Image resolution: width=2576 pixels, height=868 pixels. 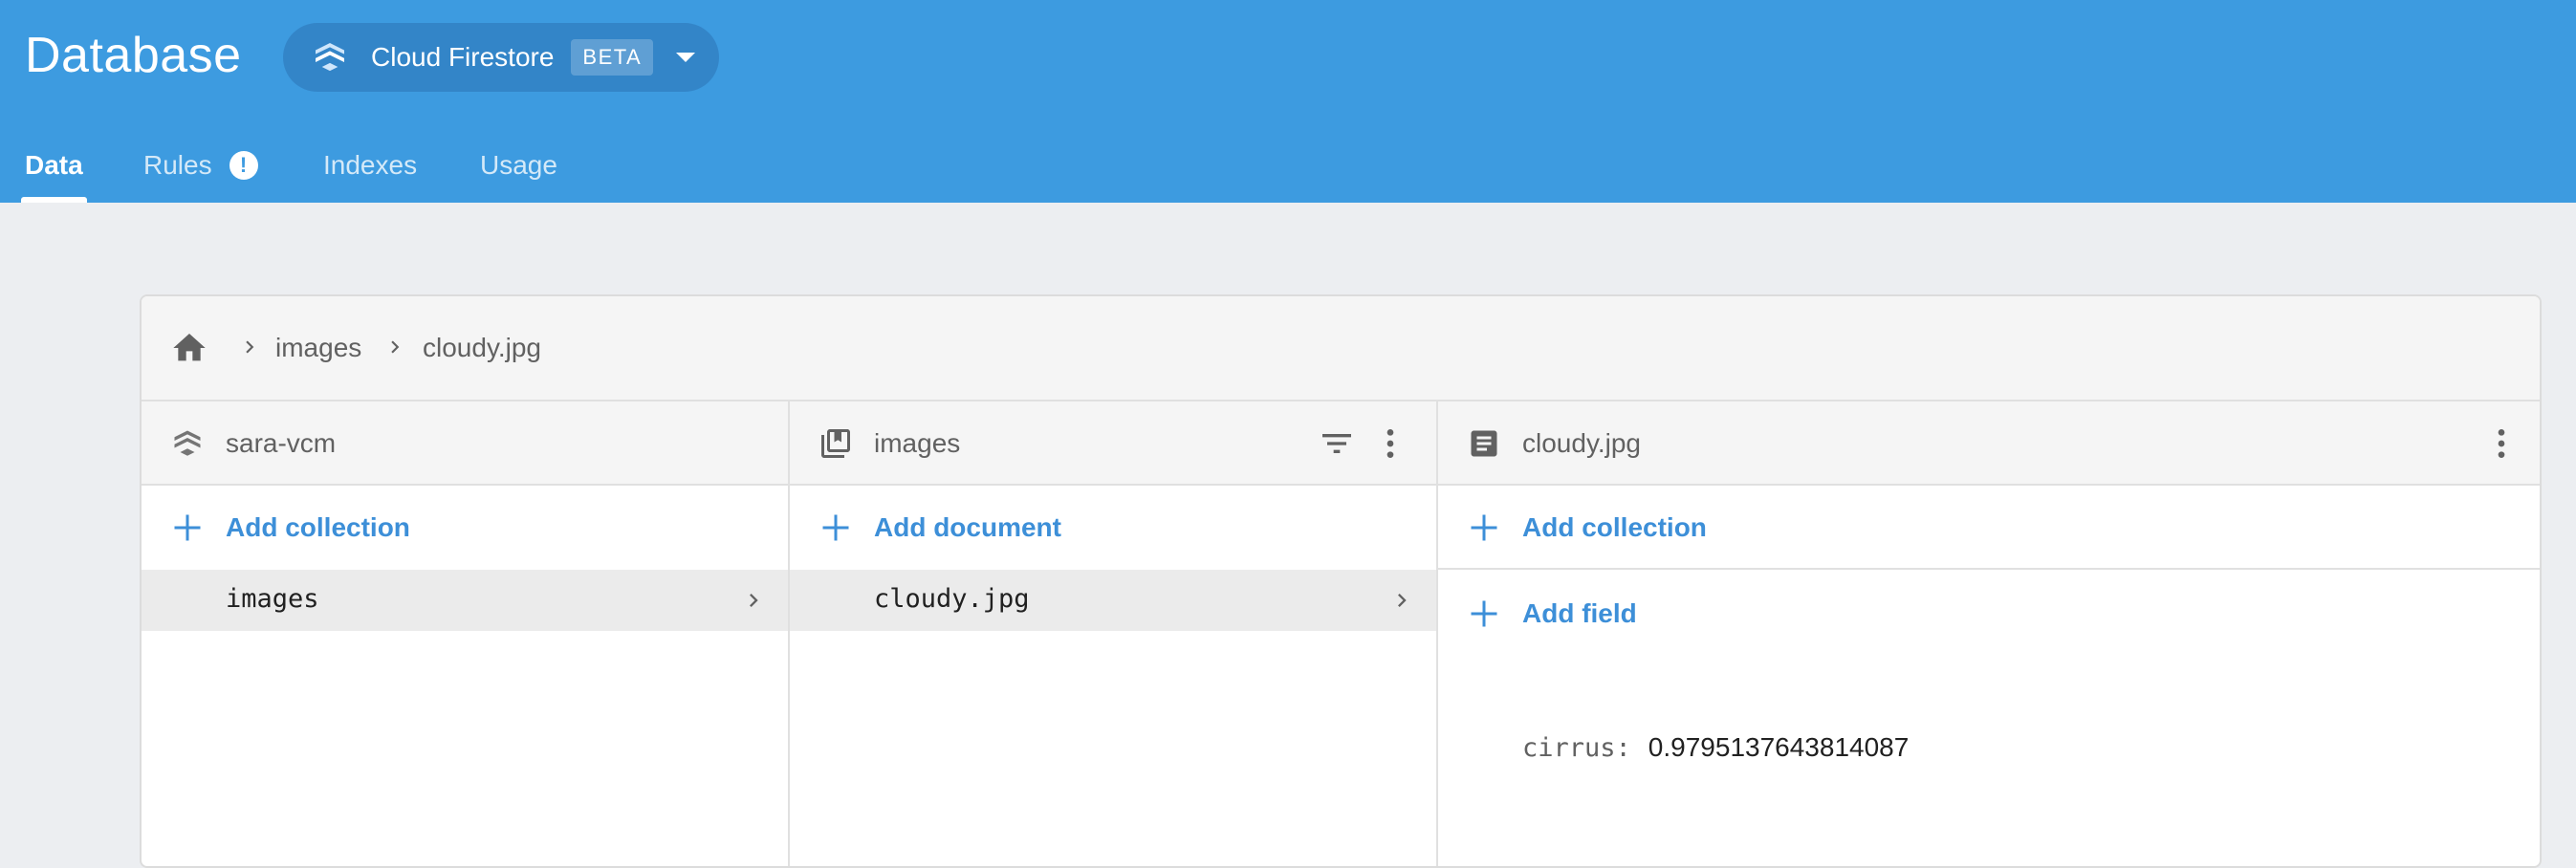 I want to click on page-title: Database, so click(x=133, y=55).